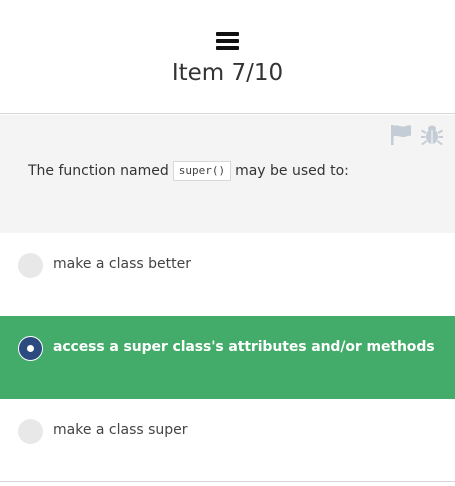  I want to click on answer-option-3-label: make a class super, so click(120, 430).